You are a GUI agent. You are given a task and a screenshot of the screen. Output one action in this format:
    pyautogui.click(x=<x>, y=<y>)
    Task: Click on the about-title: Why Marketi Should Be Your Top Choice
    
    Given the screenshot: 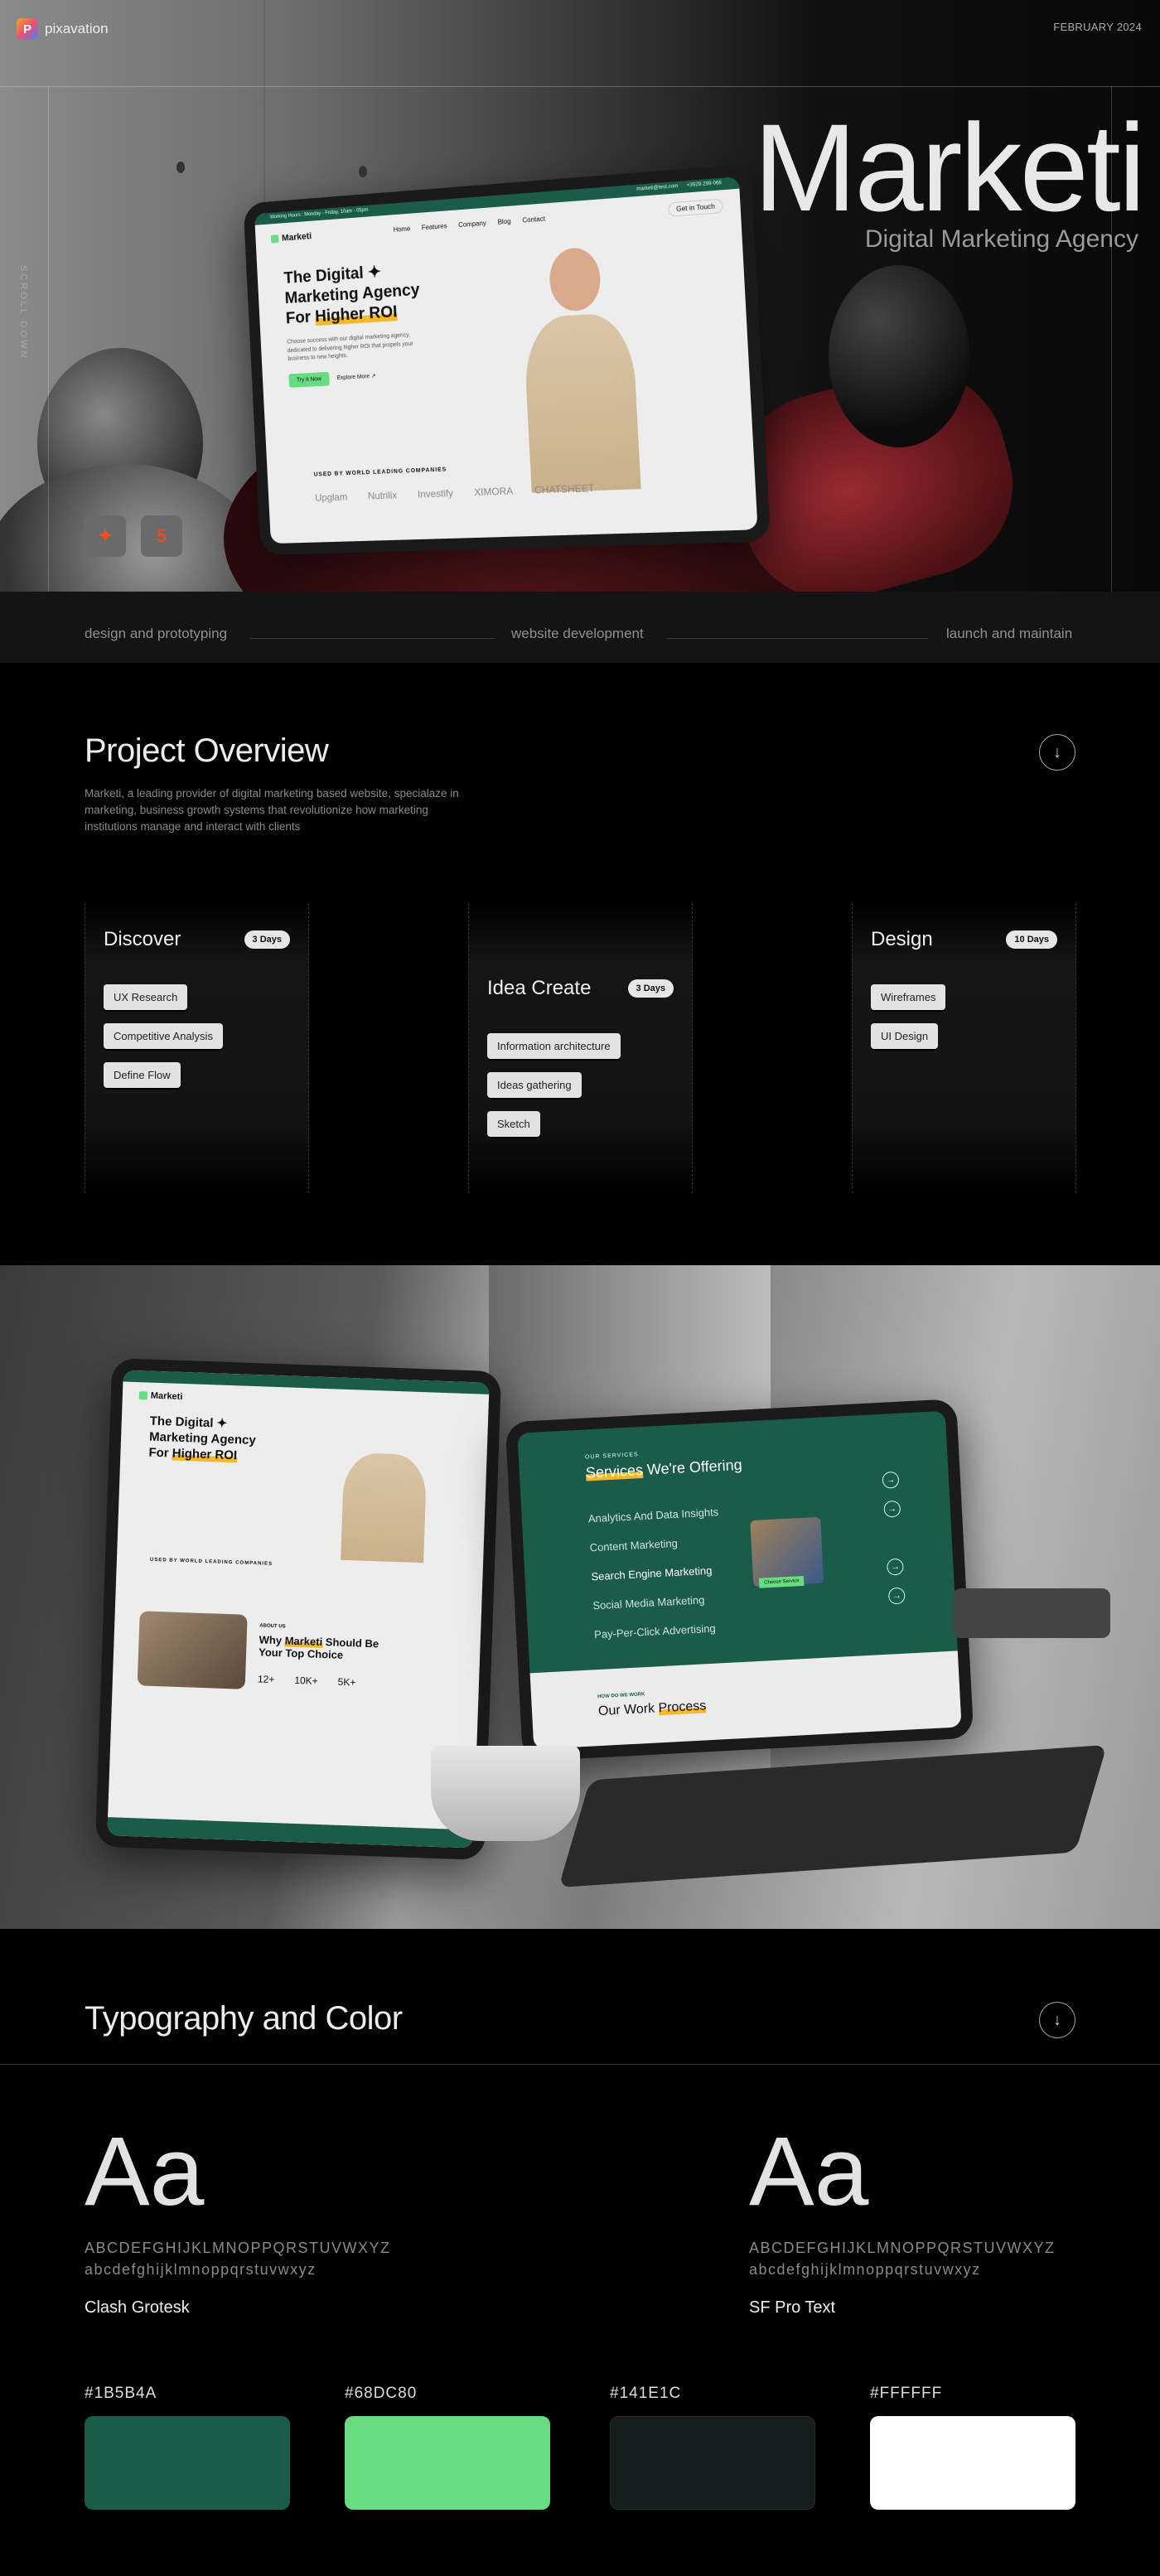 What is the action you would take?
    pyautogui.click(x=321, y=1647)
    